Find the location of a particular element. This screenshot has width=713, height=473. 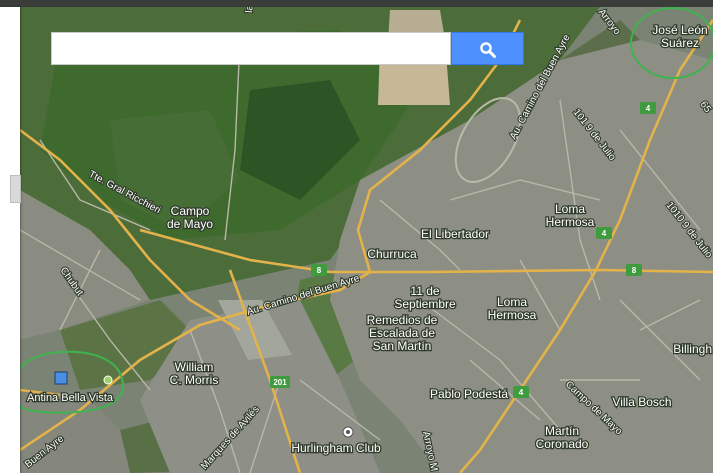

route-shield-4-north: 4 is located at coordinates (648, 108).